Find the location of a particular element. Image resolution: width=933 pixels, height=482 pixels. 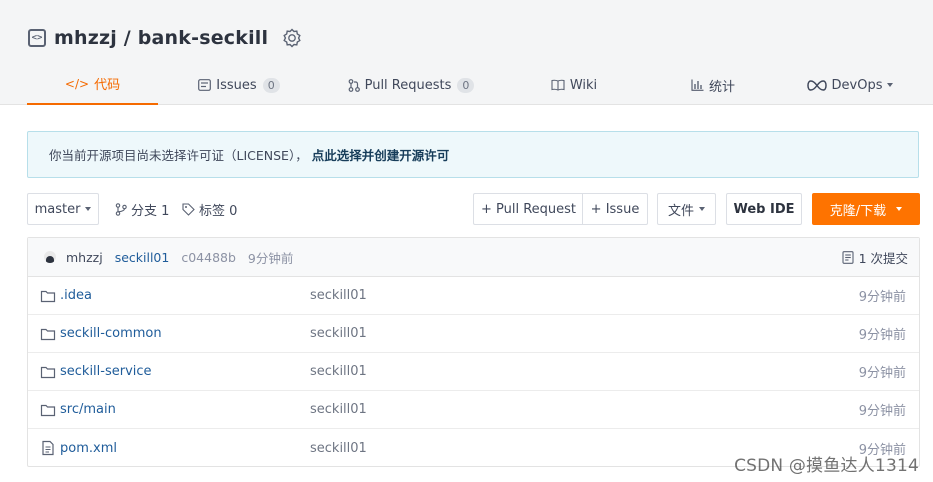

tab-pull-requests: Pull Requests 0 is located at coordinates (411, 85).